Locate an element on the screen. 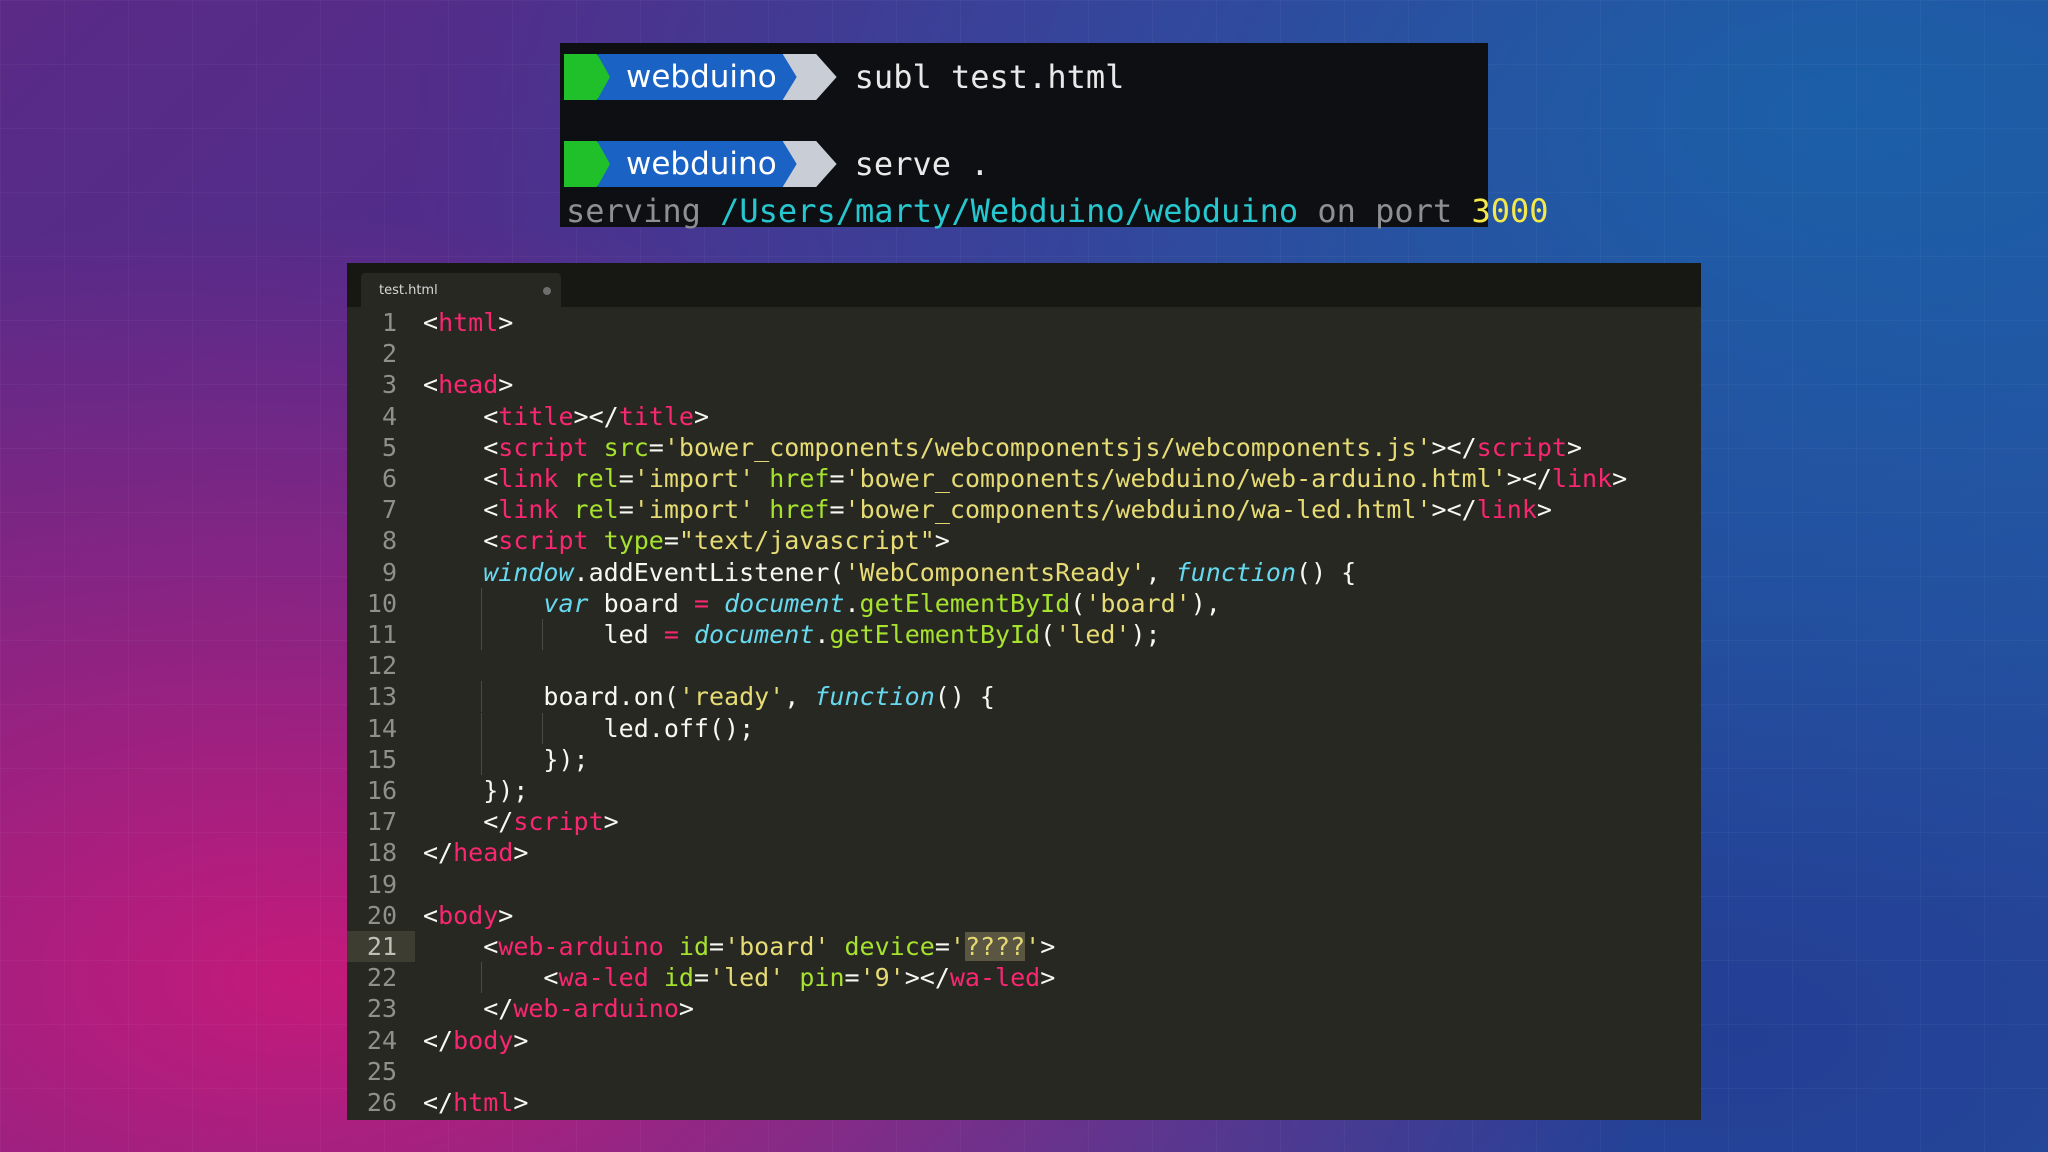 The height and width of the screenshot is (1152, 2048). line-number: 24 is located at coordinates (381, 1040).